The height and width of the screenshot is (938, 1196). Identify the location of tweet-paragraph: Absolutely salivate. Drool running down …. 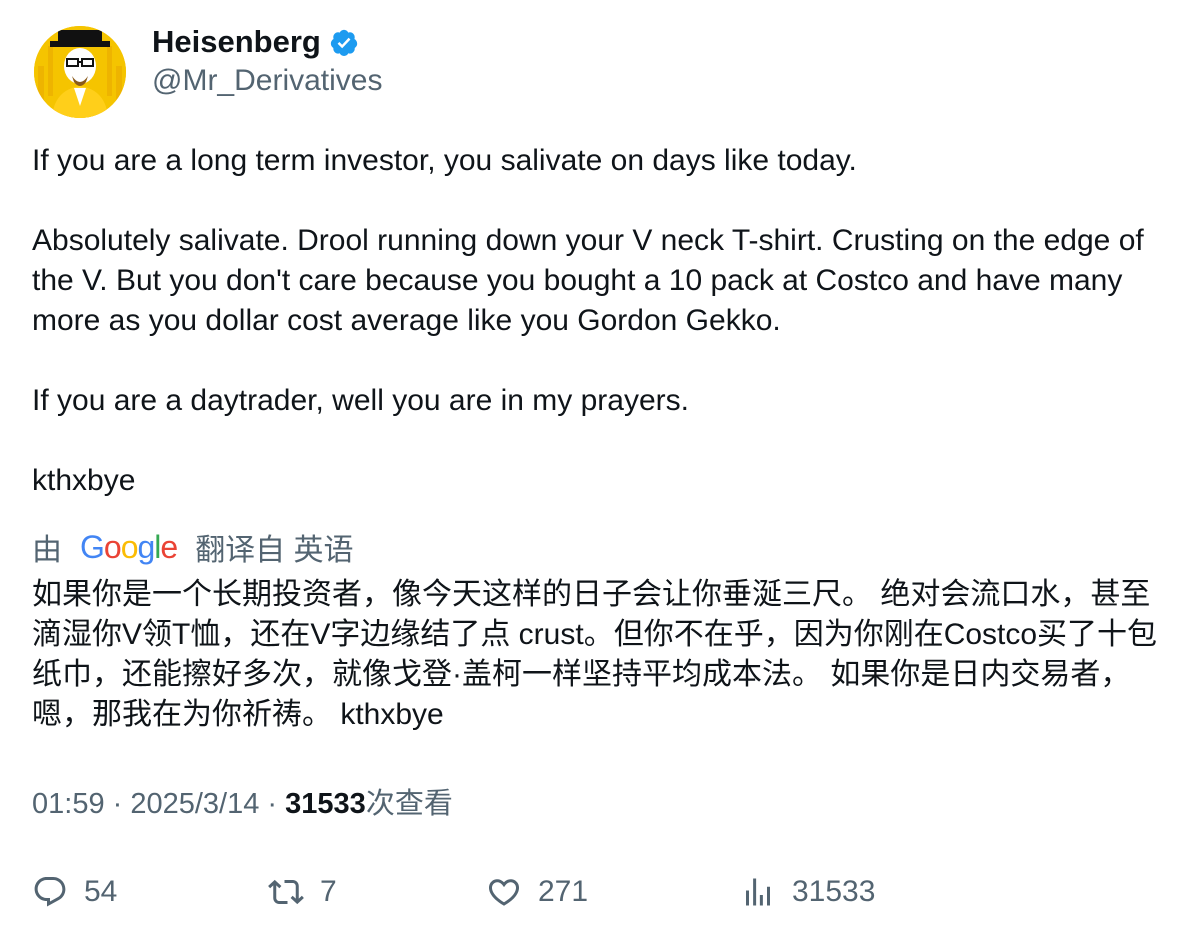
(588, 280).